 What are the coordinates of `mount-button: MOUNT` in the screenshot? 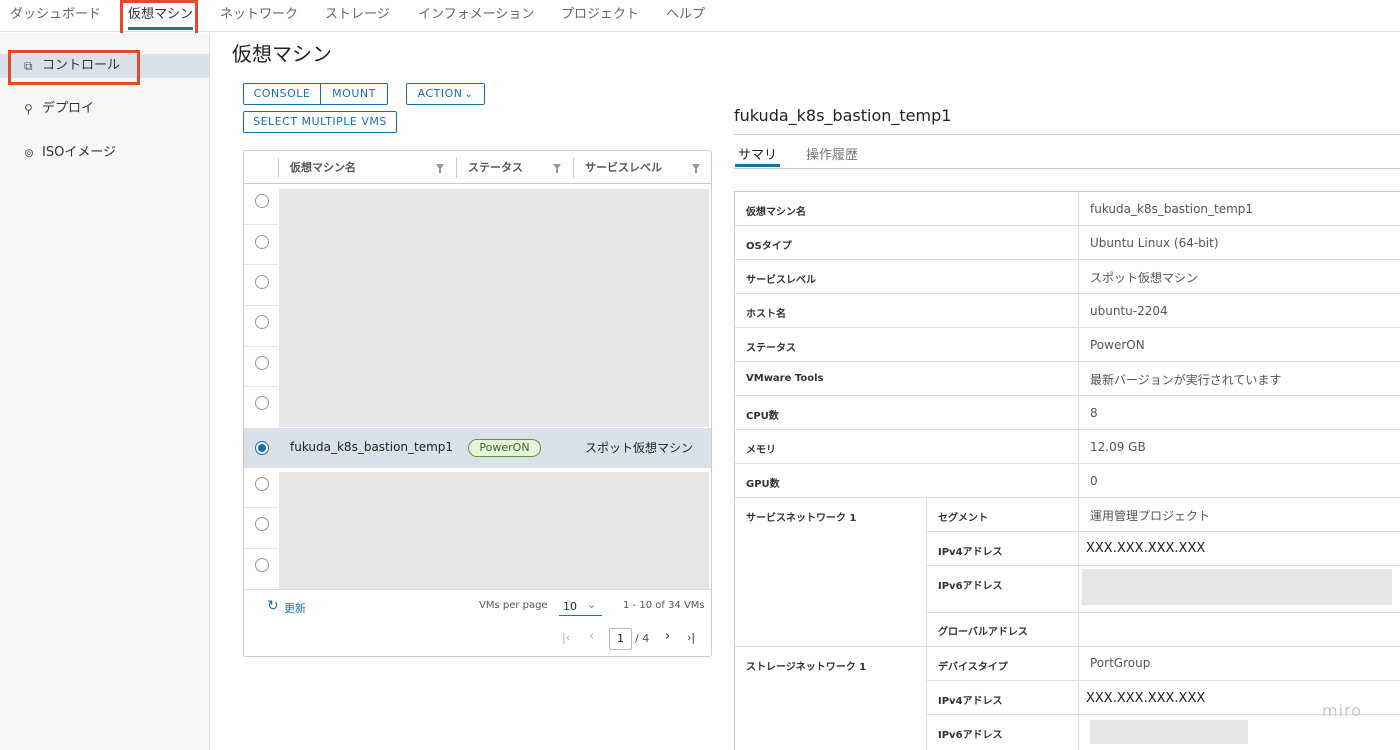 It's located at (354, 94).